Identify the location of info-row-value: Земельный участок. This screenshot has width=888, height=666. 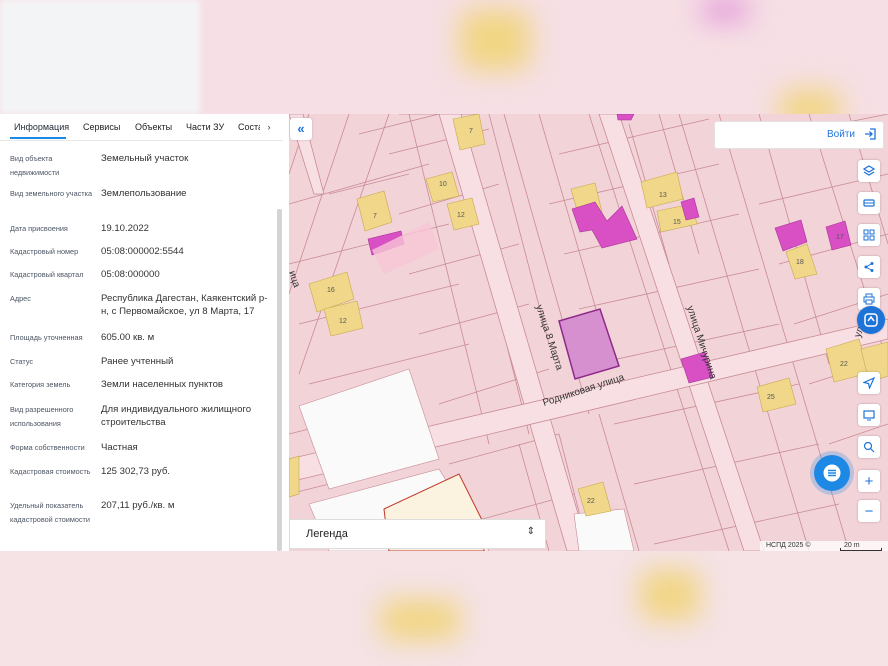
(145, 158).